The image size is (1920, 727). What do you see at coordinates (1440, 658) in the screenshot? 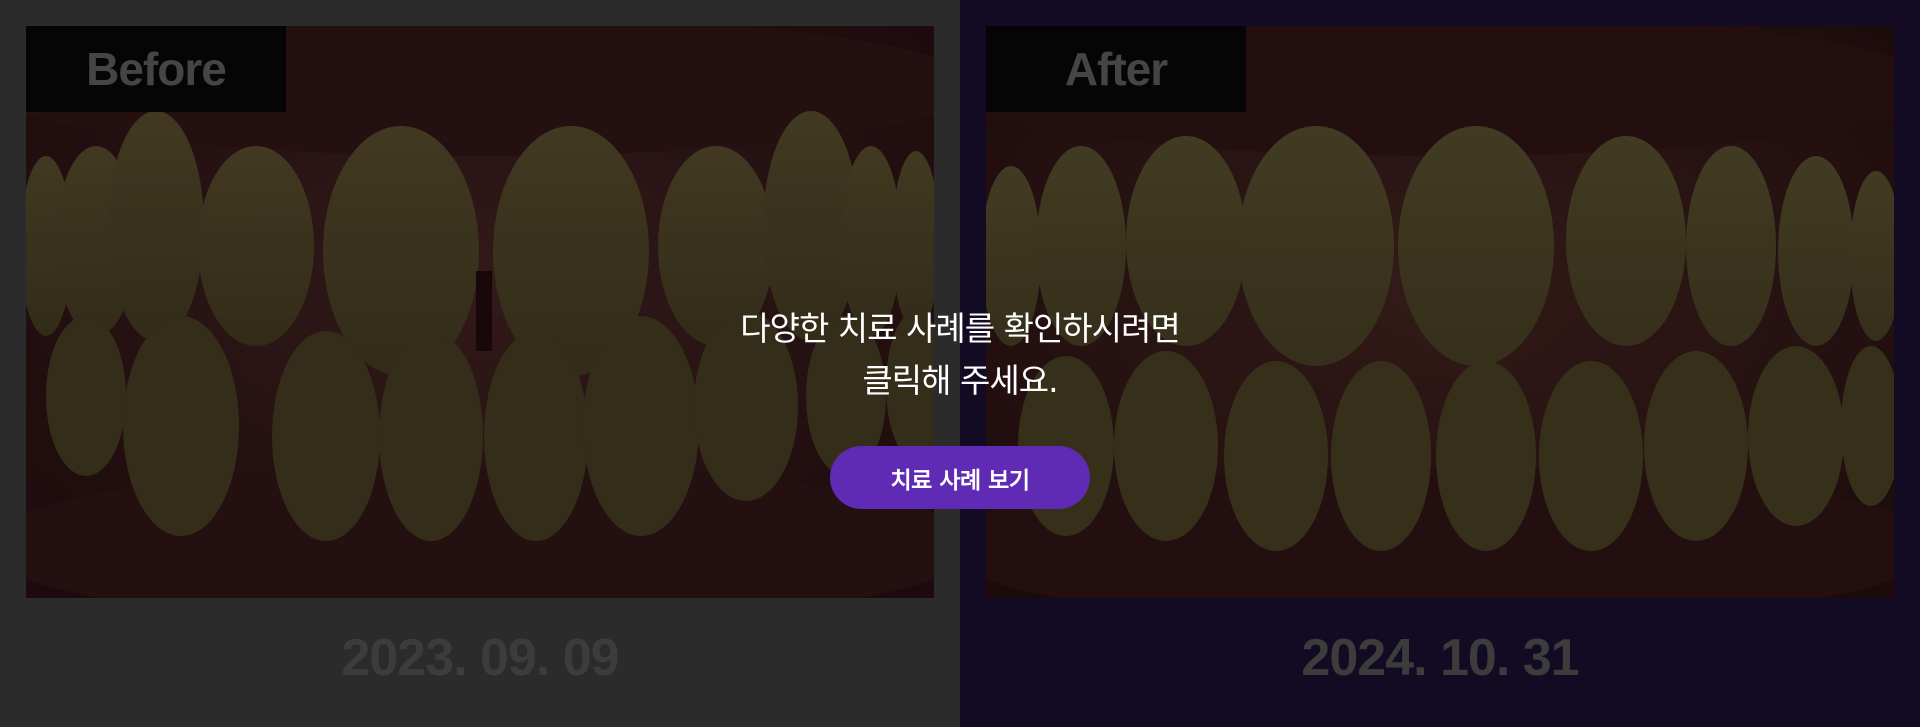
I see `after-date: 2024. 10. 31` at bounding box center [1440, 658].